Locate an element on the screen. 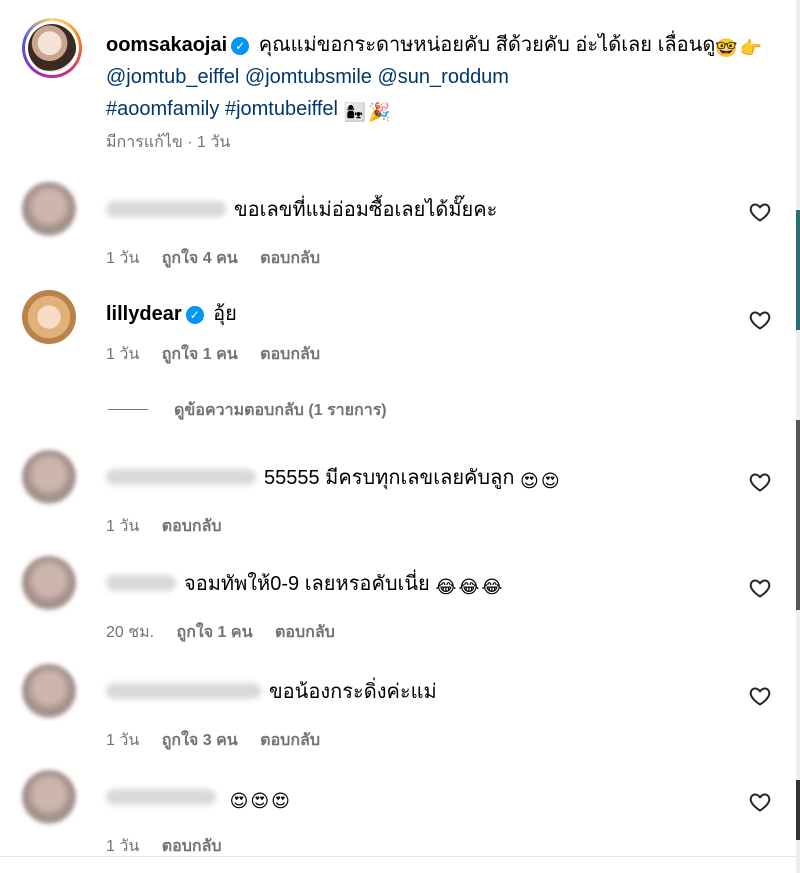 The image size is (800, 873). hashtag-link: #aoomfamily is located at coordinates (162, 109).